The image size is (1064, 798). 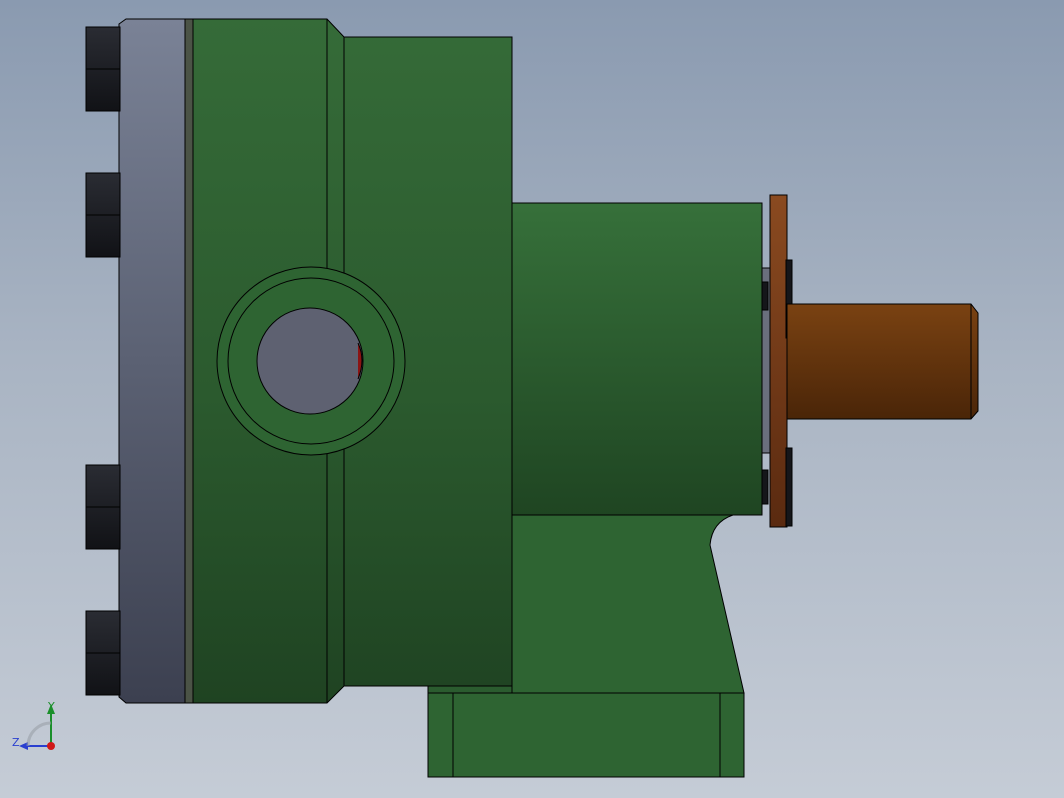 What do you see at coordinates (152, 361) in the screenshot?
I see `front-cover-plate` at bounding box center [152, 361].